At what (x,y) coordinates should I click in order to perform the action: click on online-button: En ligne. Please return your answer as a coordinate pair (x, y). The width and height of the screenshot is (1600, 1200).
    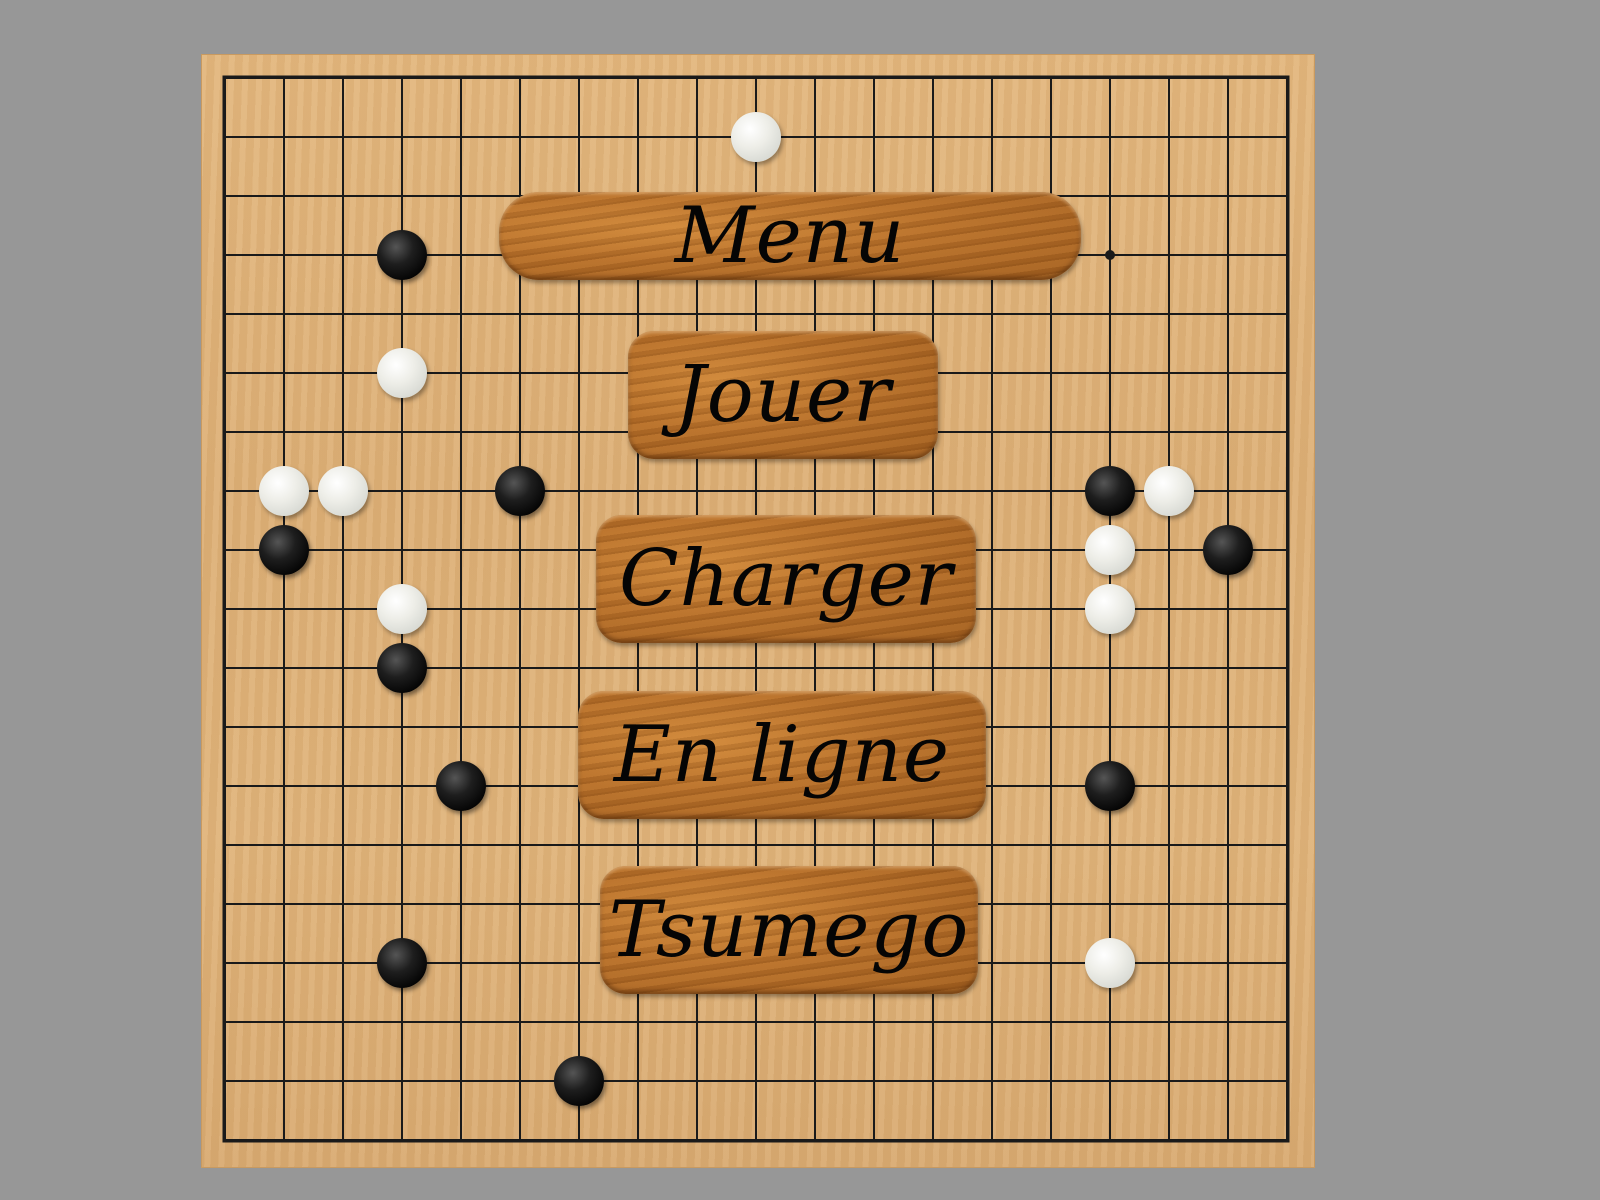
    Looking at the image, I should click on (782, 755).